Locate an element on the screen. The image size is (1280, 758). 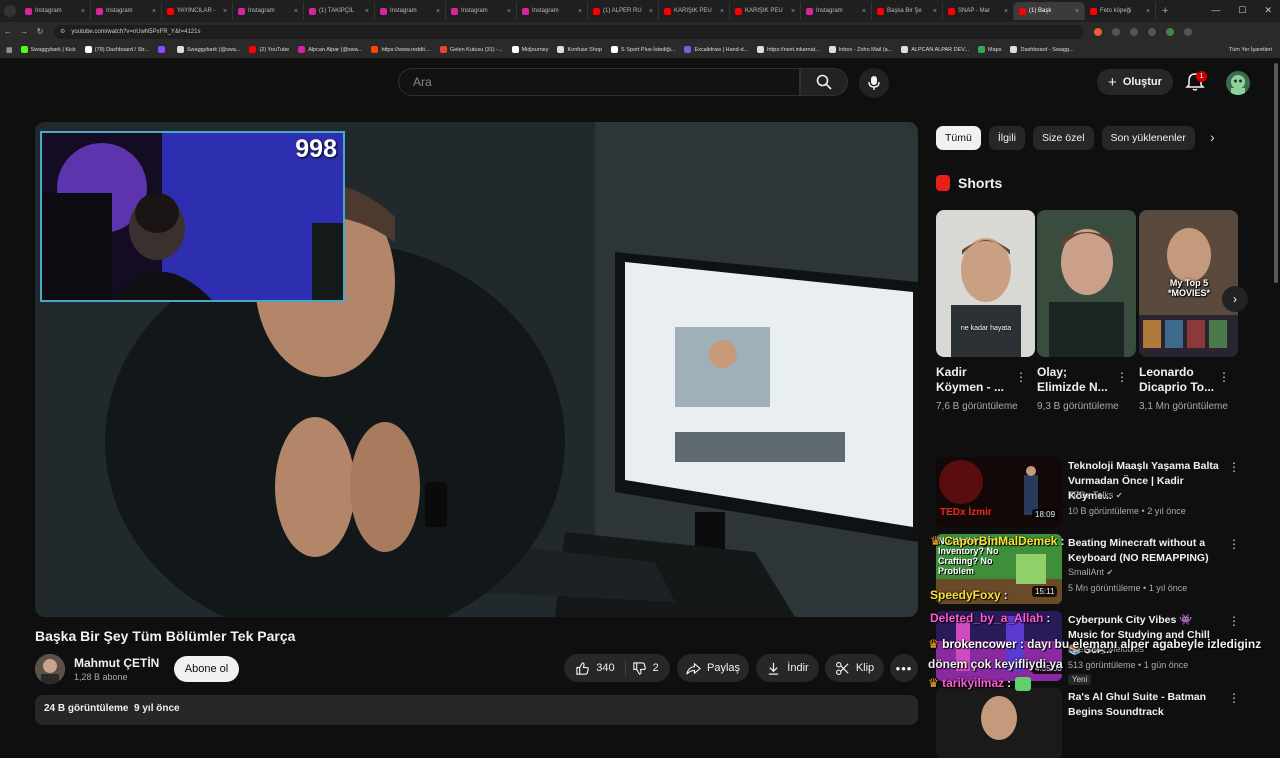
bookmark-item: (2) YouTube is located at coordinates (269, 49).